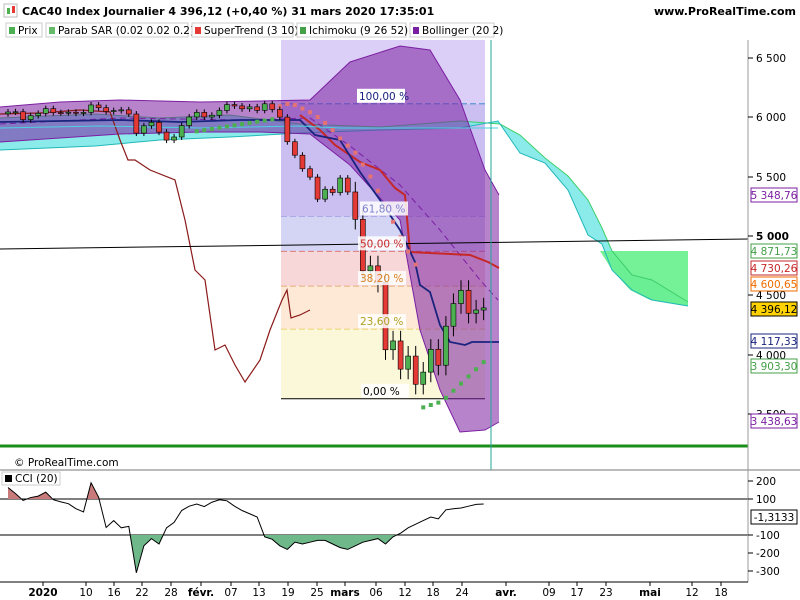 The width and height of the screenshot is (800, 600). I want to click on fib-label-text: 38,20 %, so click(381, 279).